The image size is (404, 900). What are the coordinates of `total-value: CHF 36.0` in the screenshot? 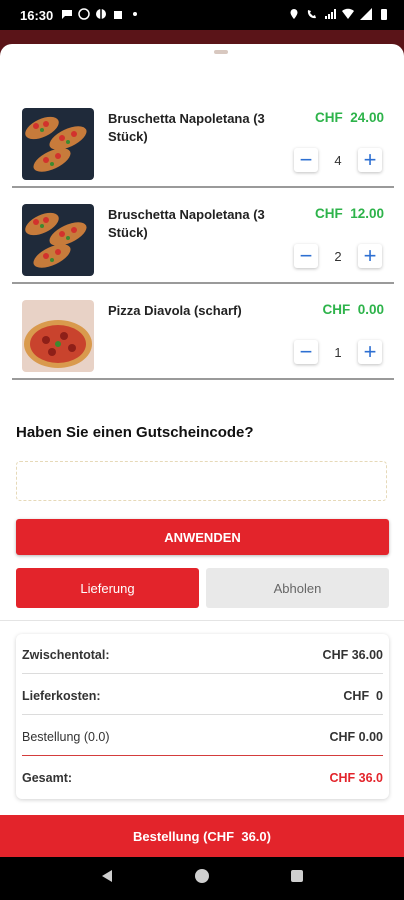 It's located at (356, 778).